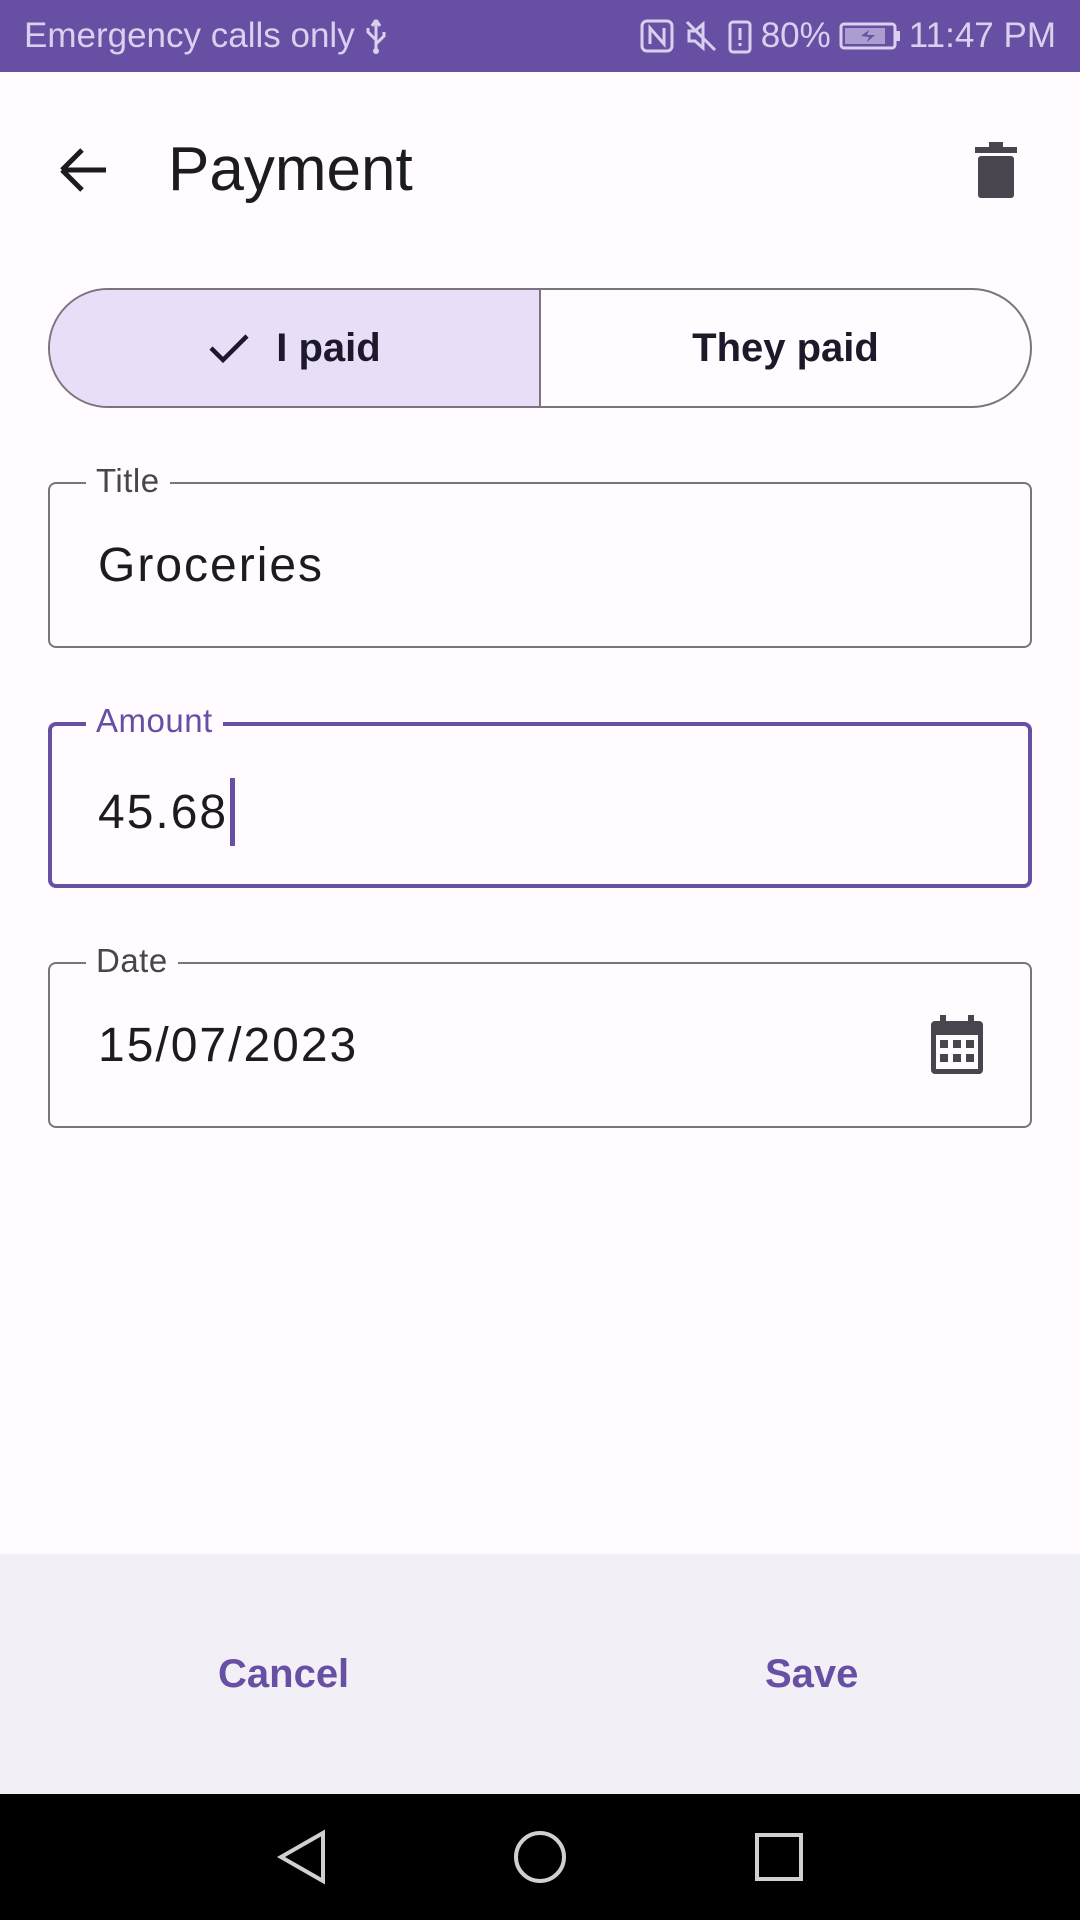  I want to click on they-paid-option: They paid, so click(785, 348).